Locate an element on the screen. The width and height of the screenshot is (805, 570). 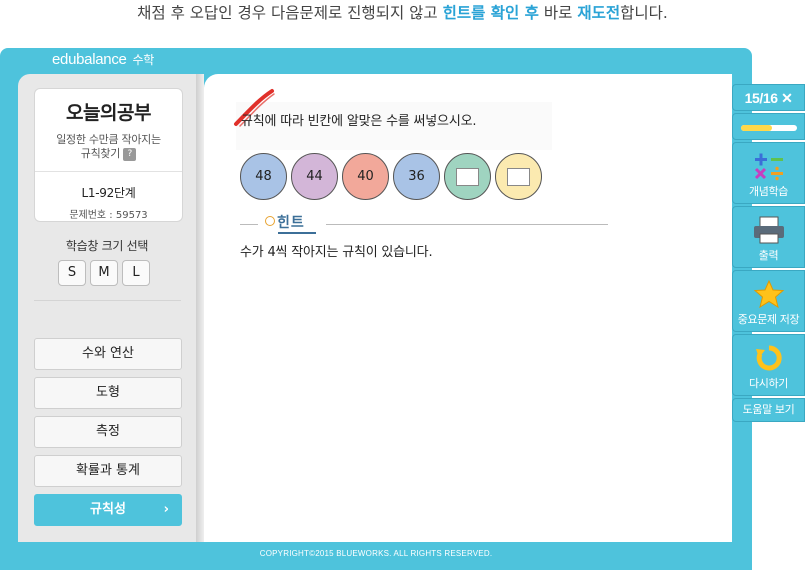
sequence-circle: 44 is located at coordinates (314, 176).